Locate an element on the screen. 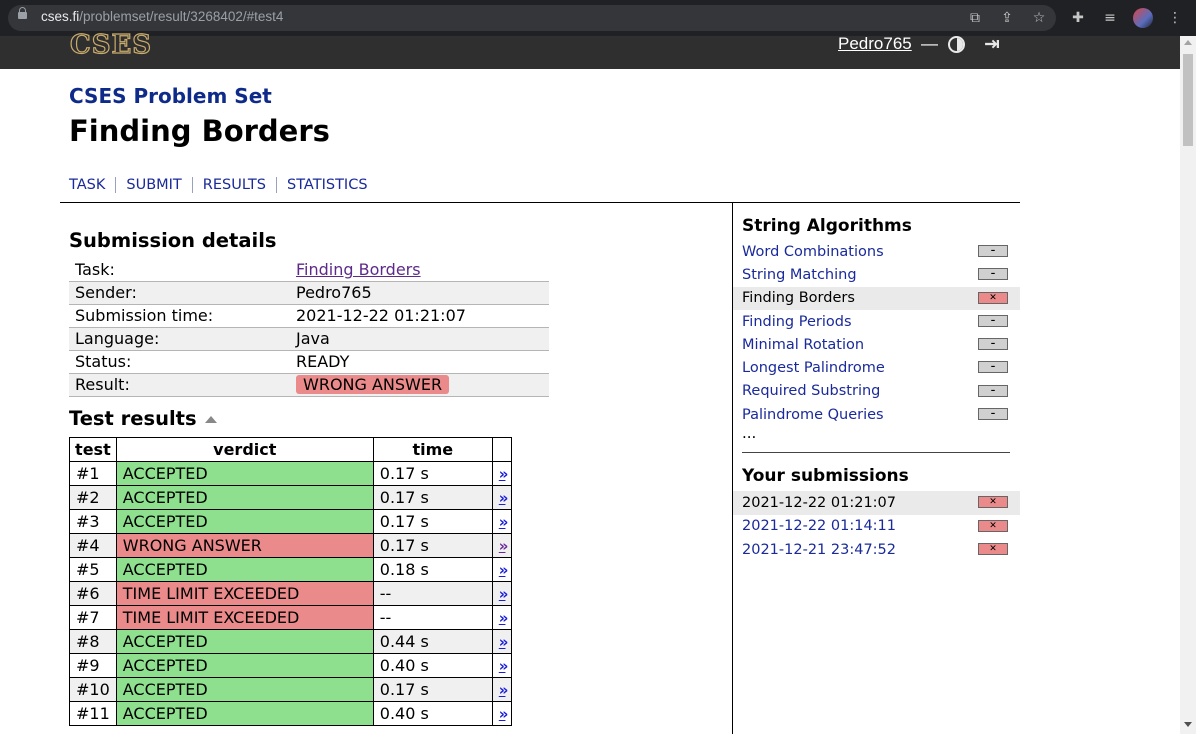 The image size is (1196, 734). test-number: #9 is located at coordinates (93, 665).